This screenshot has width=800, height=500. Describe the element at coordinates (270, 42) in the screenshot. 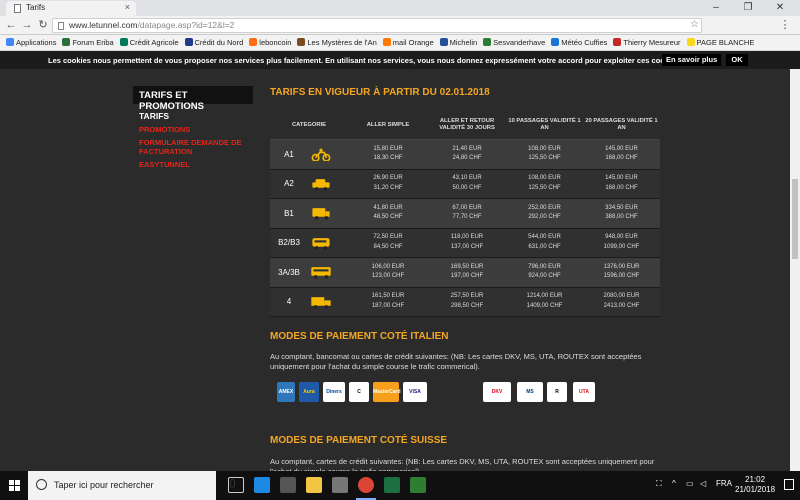

I see `bookmark-item: leboncoin` at that location.